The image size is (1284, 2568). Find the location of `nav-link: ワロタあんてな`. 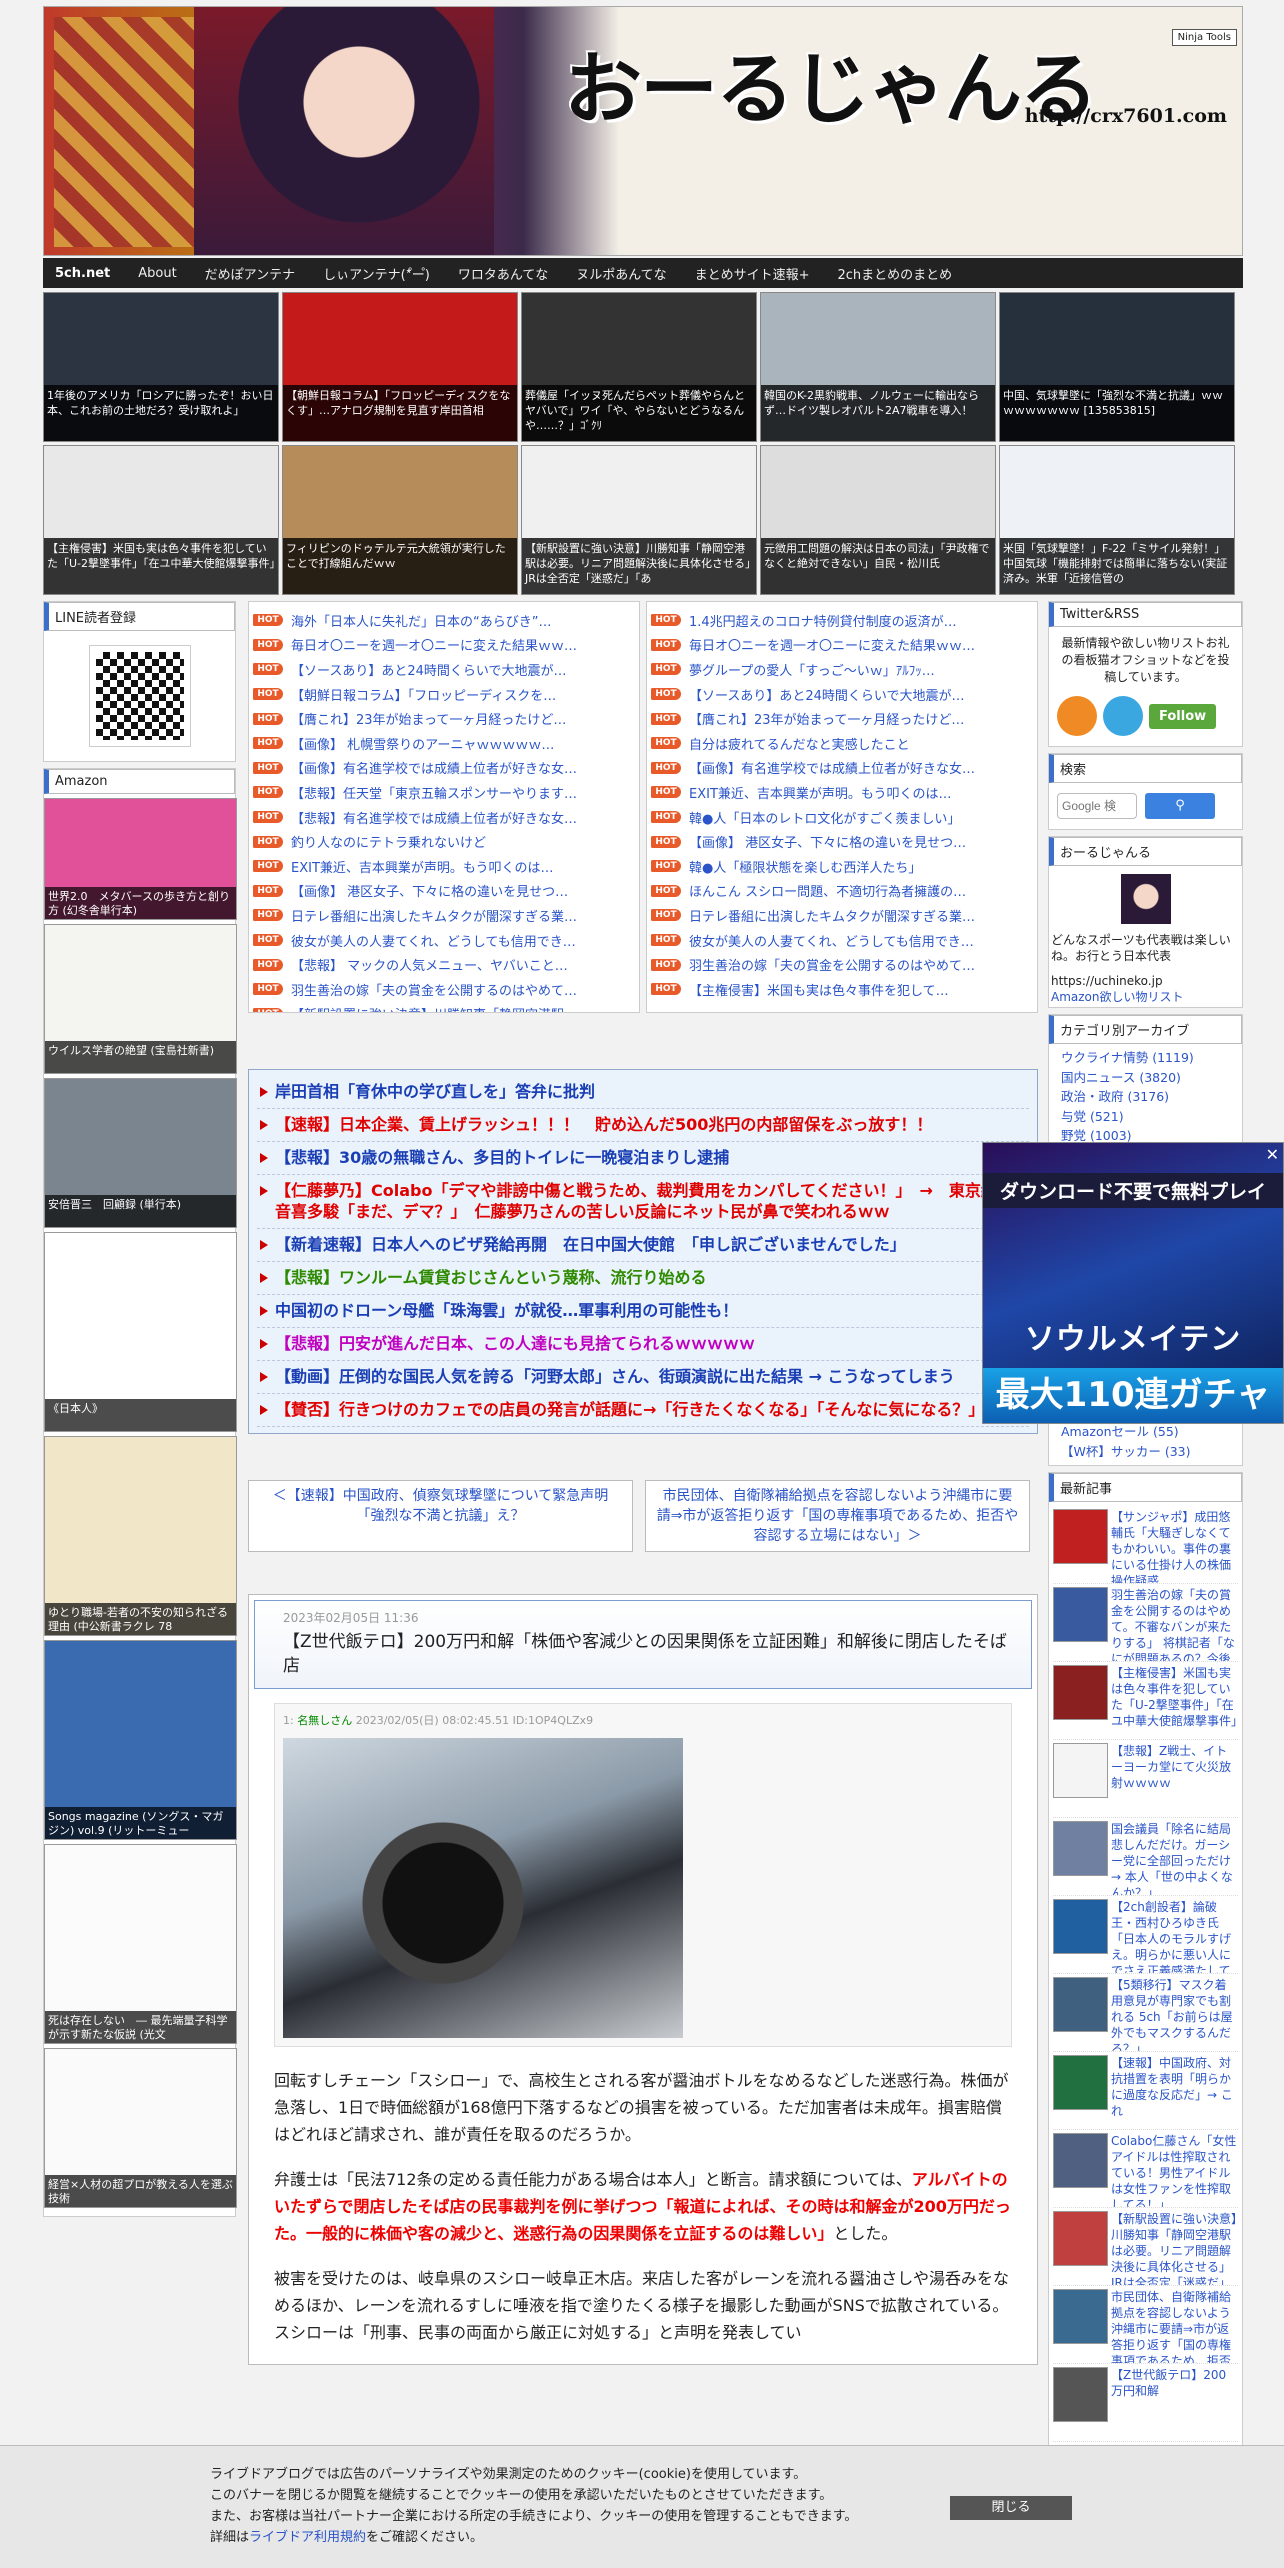

nav-link: ワロタあんてな is located at coordinates (503, 273).